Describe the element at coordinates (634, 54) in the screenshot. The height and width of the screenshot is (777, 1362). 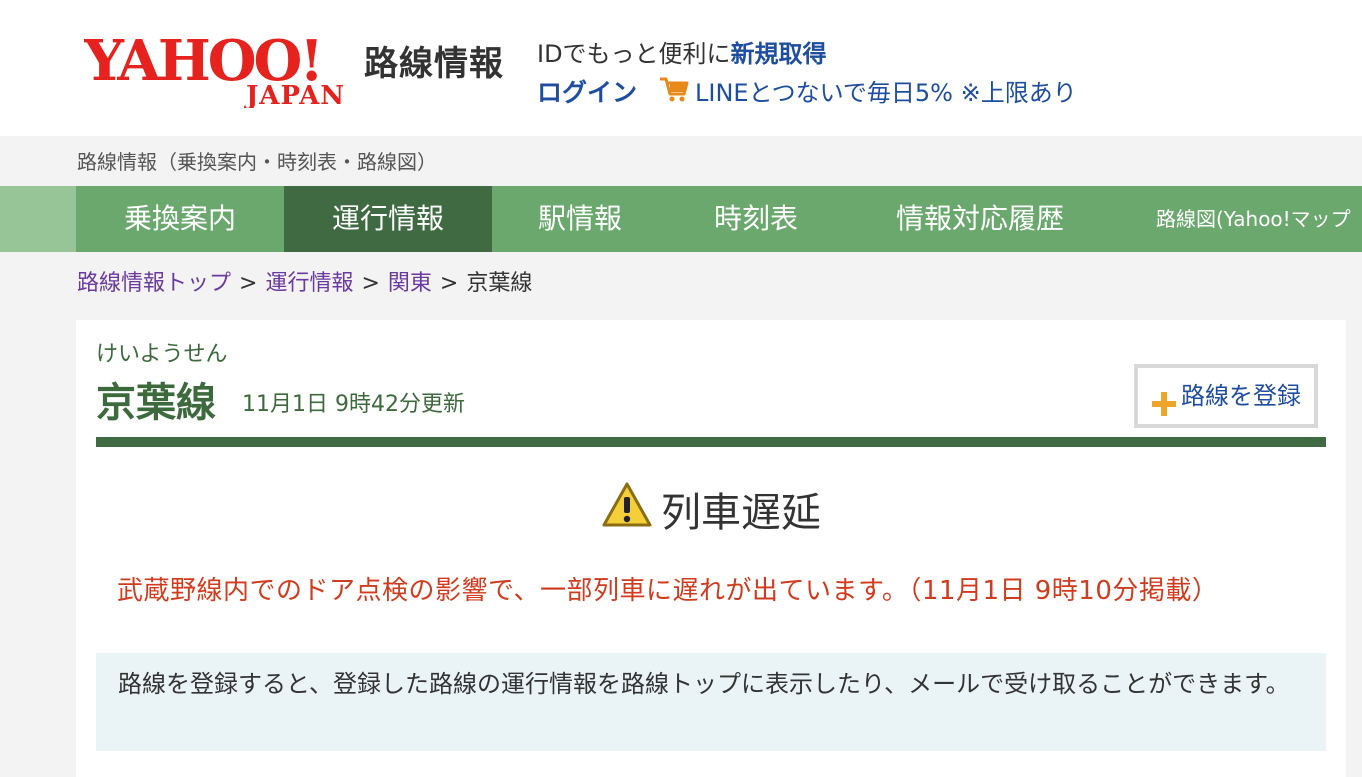
I see `id-promo-text: IDでもっと便利に` at that location.